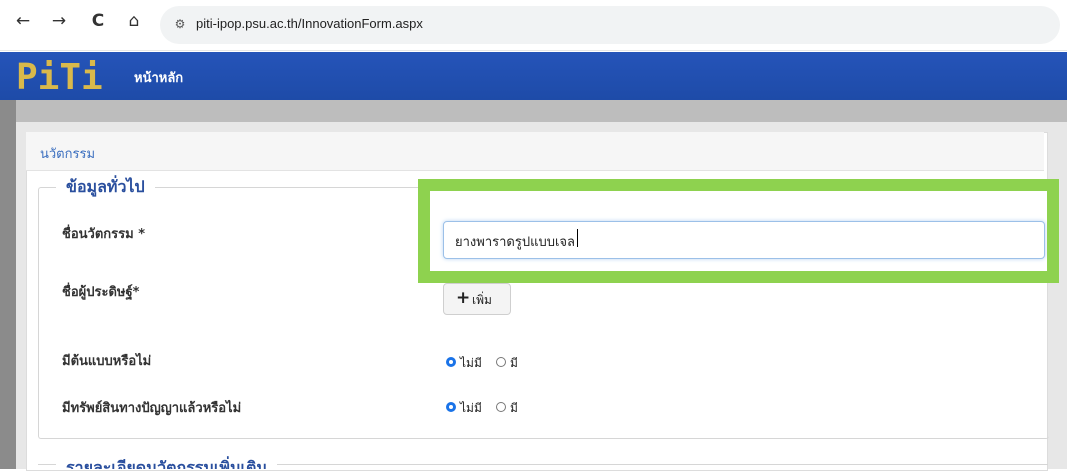 Image resolution: width=1067 pixels, height=471 pixels. I want to click on innovation-name-label: ชื่อนวัตกรรม *, so click(103, 233).